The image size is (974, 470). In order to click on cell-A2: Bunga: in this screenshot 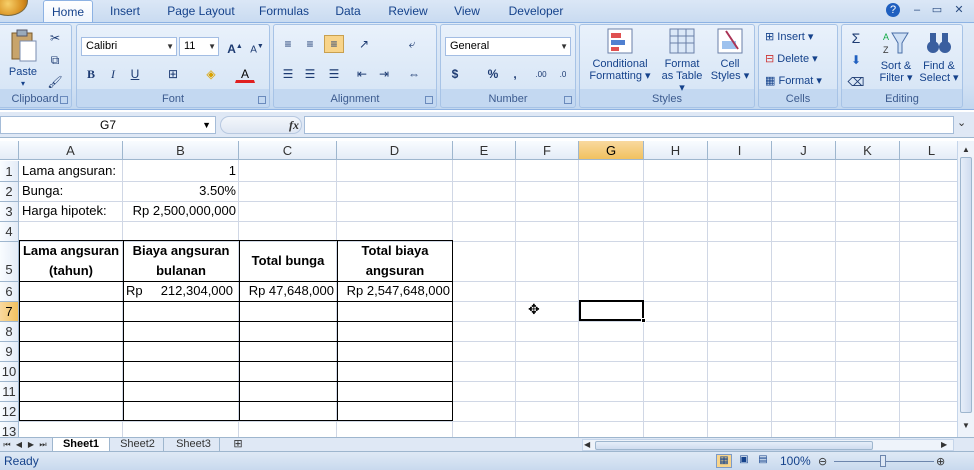, I will do `click(71, 191)`.